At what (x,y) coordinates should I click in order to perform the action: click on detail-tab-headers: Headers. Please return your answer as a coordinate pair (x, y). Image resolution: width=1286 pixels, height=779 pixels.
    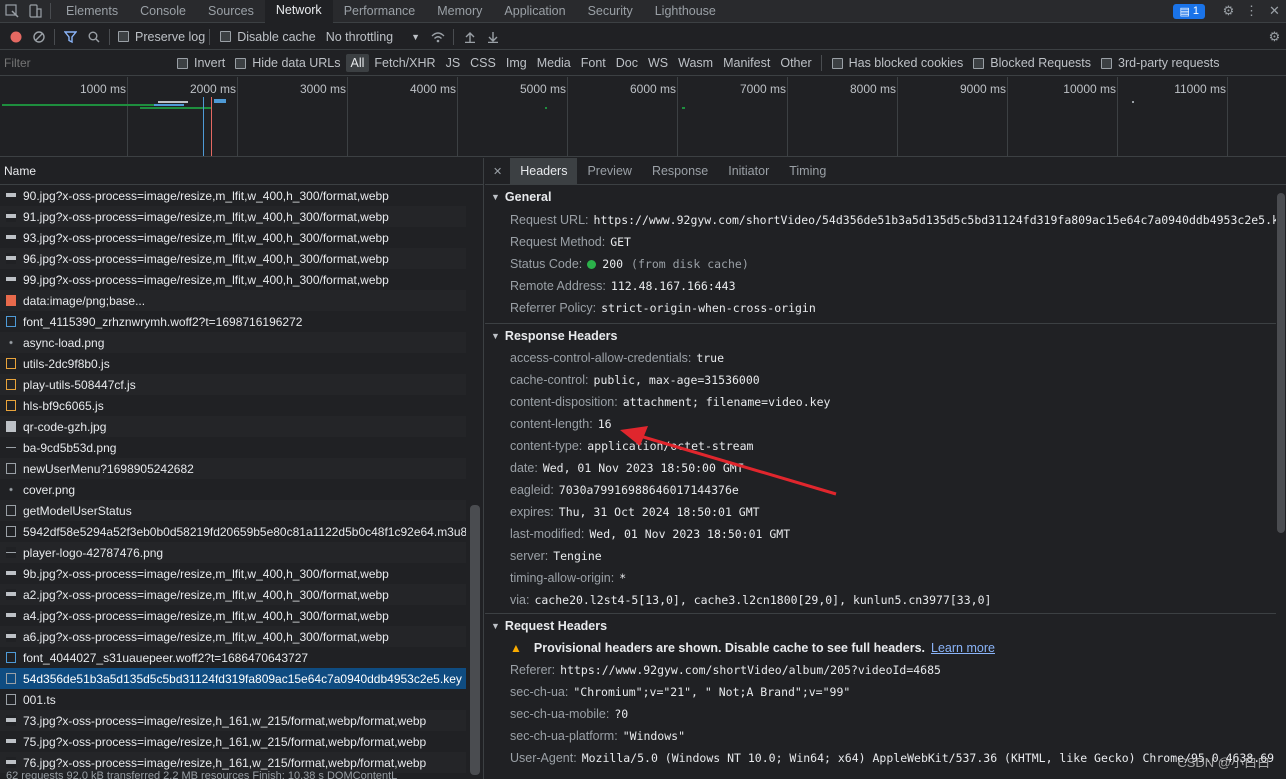
    Looking at the image, I should click on (544, 171).